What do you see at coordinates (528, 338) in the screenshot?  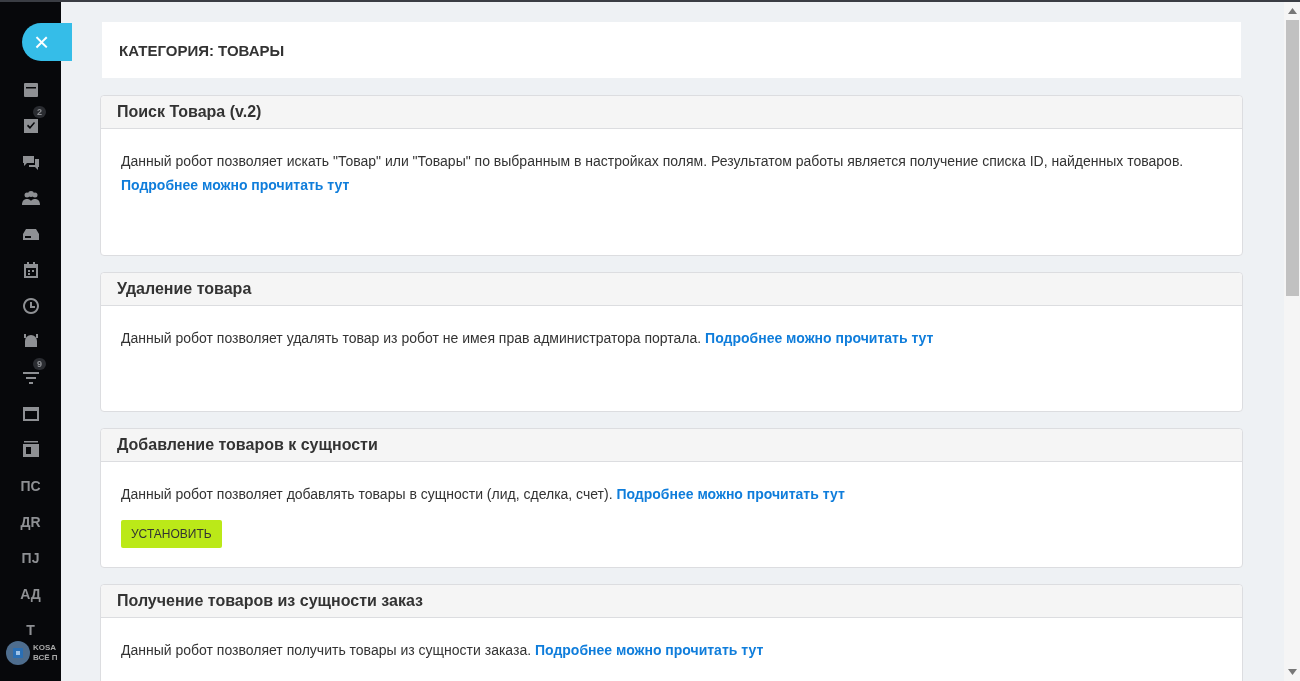 I see `description: Данный робот позволяет удалять товар из робот не имея прав администратора портала. Подробнее можно прочитать тут` at bounding box center [528, 338].